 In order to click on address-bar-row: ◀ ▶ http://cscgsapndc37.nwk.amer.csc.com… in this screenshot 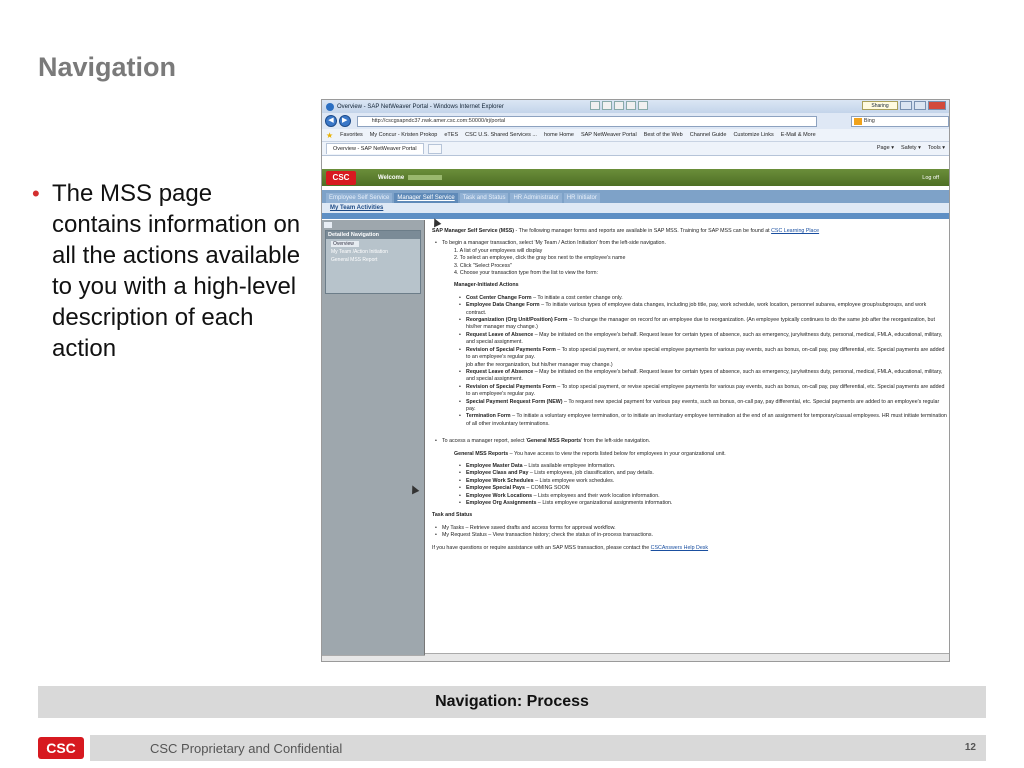, I will do `click(635, 121)`.